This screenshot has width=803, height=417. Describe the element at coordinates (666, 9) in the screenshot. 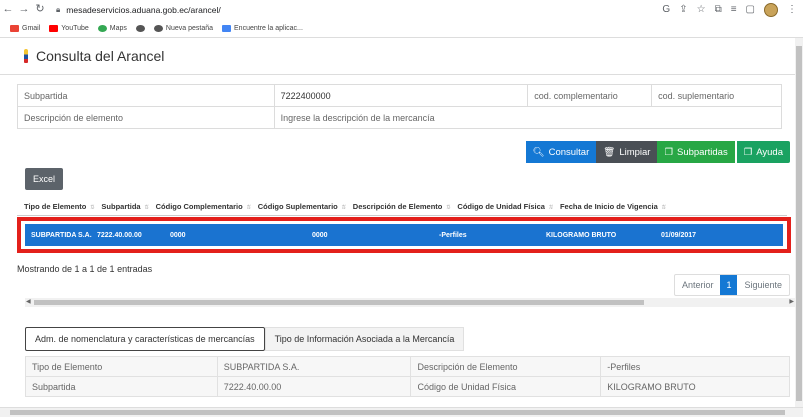

I see `google-icon: G` at that location.